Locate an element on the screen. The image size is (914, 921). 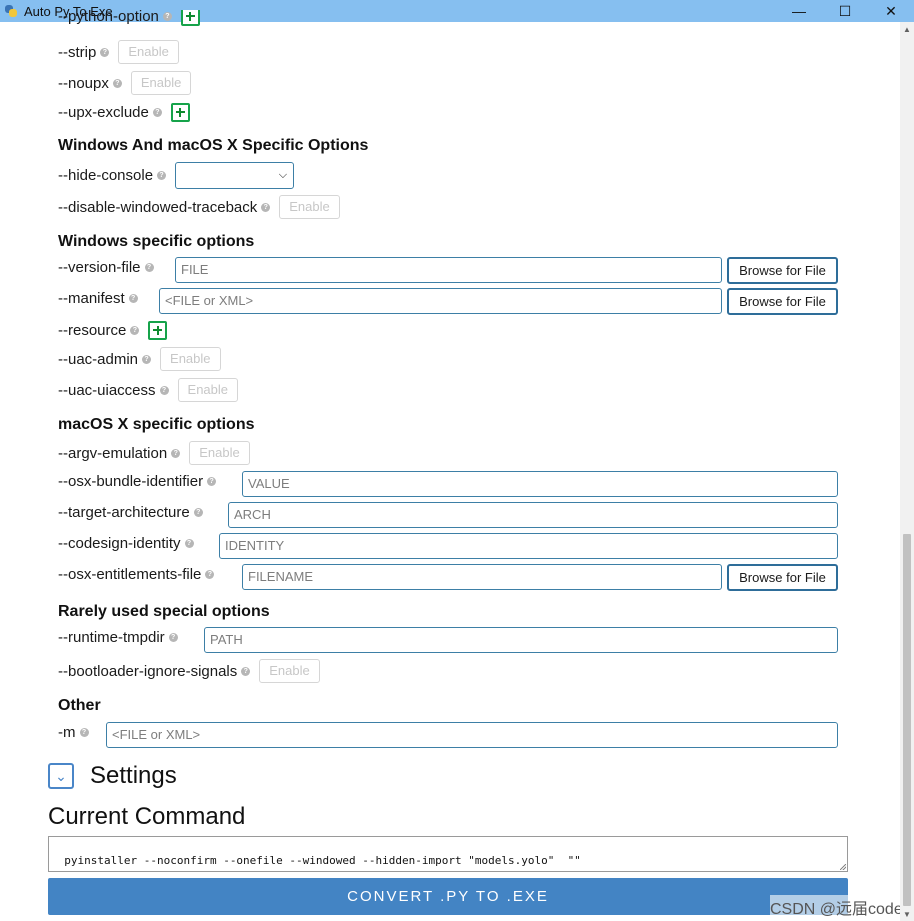
target-arch-label: --target-architecture is located at coordinates (124, 512).